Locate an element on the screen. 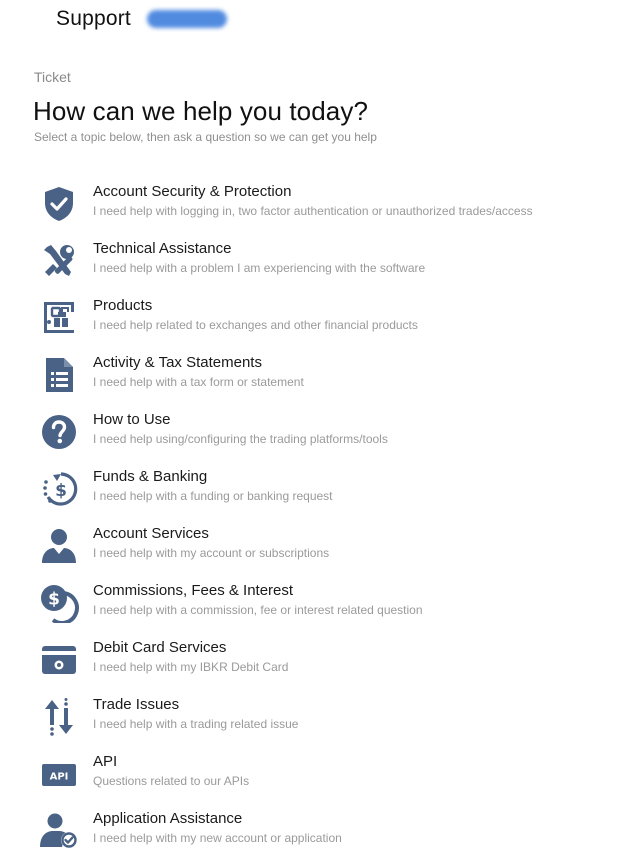  topic-name: How to Use is located at coordinates (132, 419).